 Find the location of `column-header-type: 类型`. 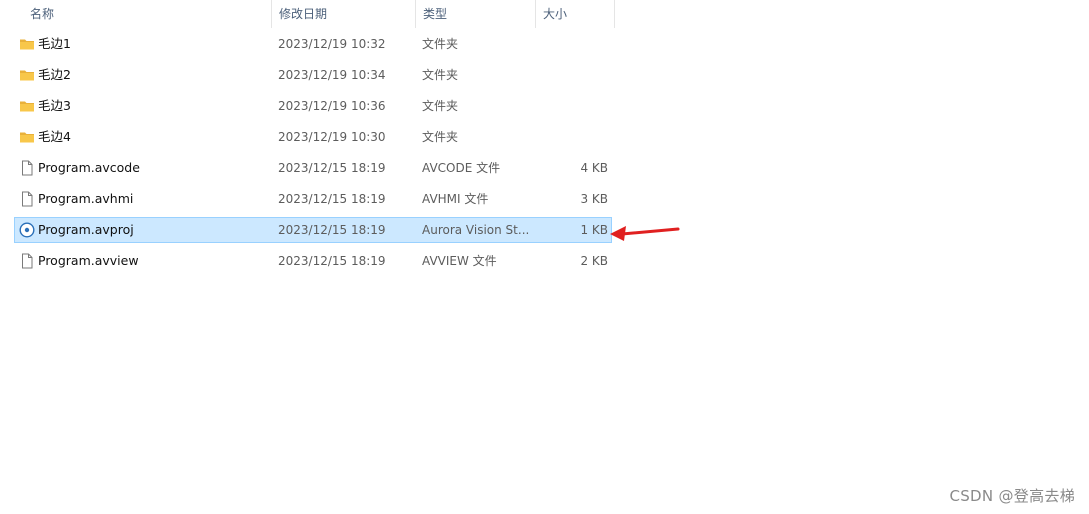

column-header-type: 类型 is located at coordinates (475, 14).